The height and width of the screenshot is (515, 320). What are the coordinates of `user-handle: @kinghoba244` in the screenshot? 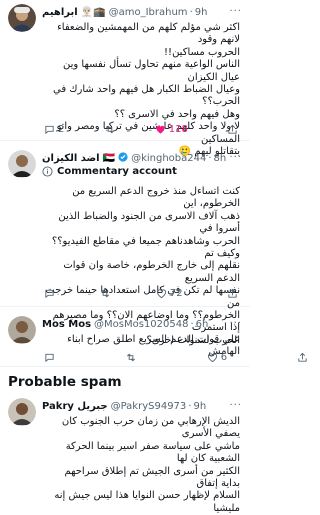 It's located at (168, 158).